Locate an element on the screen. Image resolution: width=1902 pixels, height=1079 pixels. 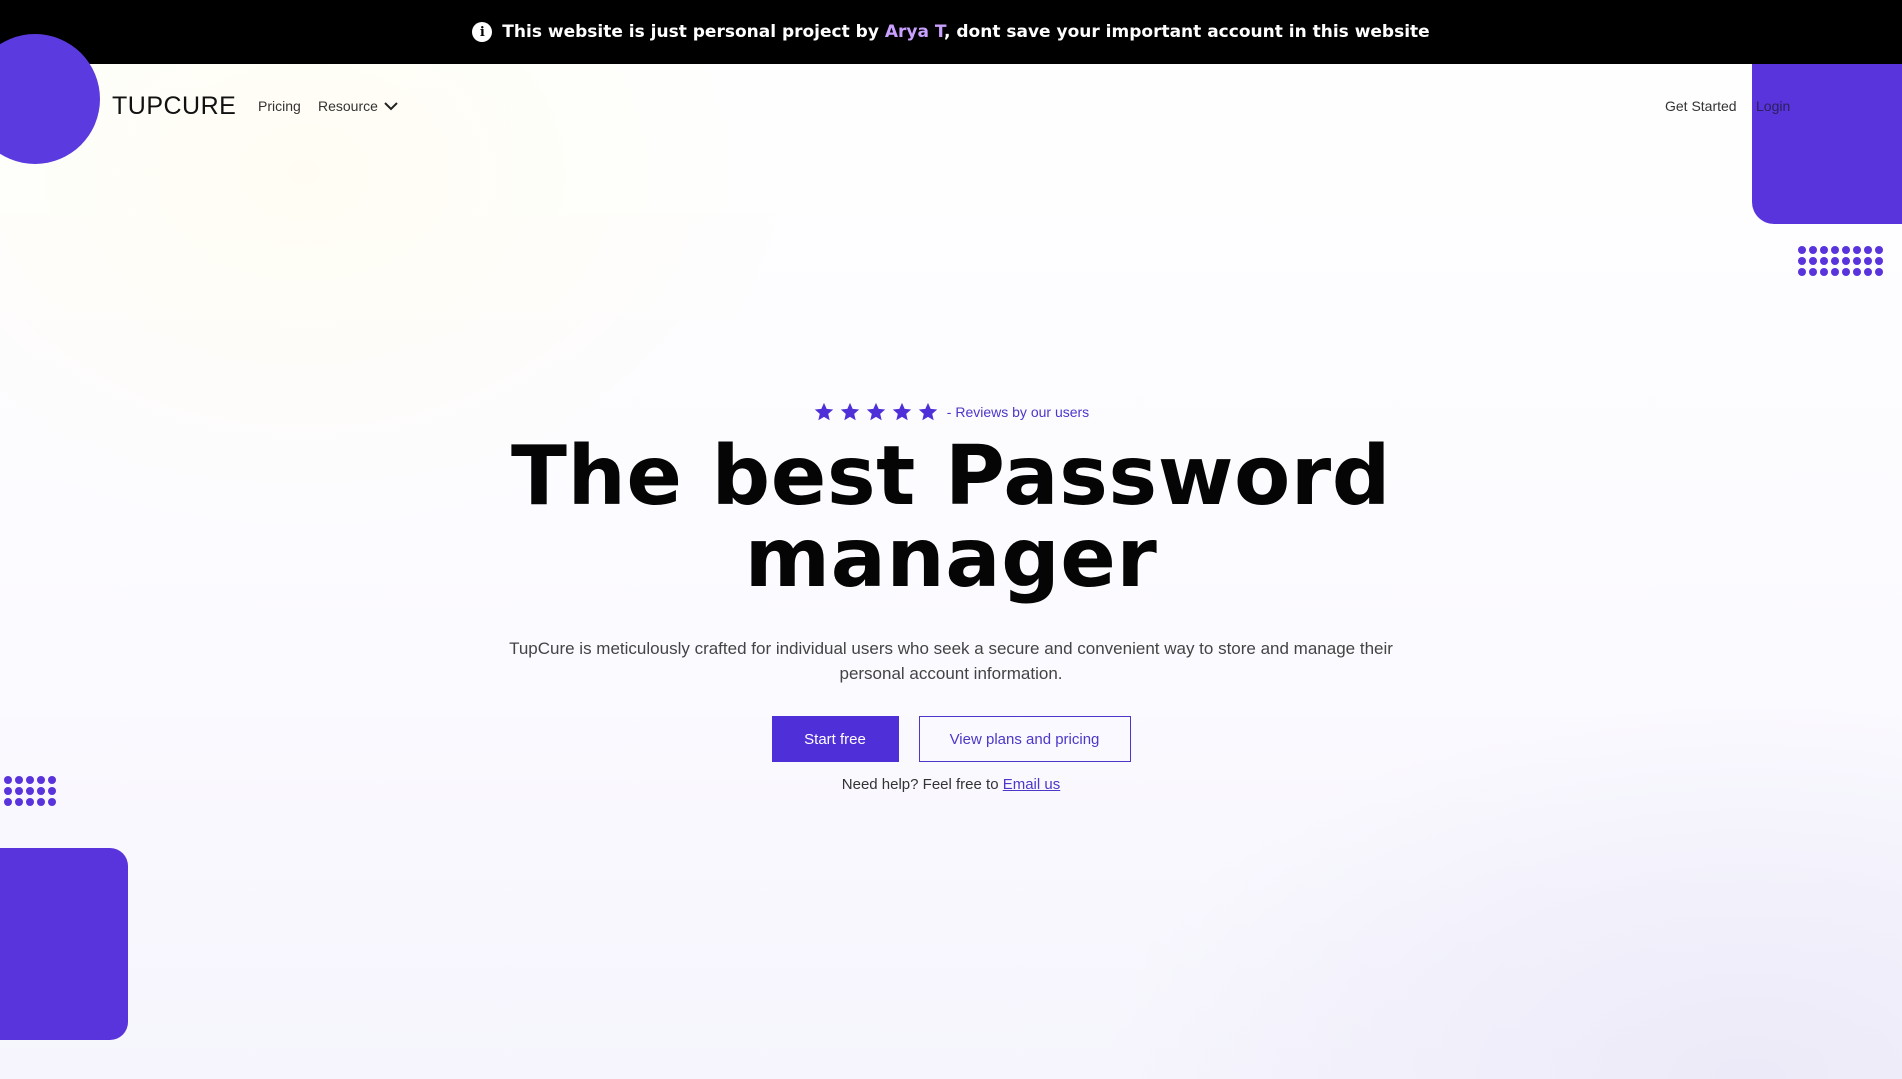
cta-row: Start free View plans and pricing is located at coordinates (951, 739).